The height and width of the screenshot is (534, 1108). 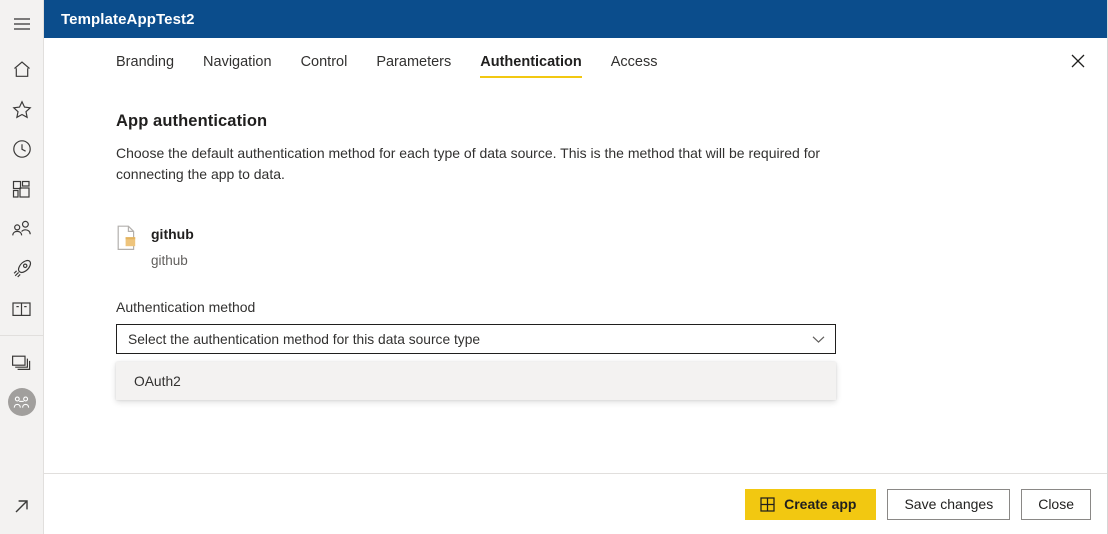 I want to click on tab-access: Access, so click(x=634, y=62).